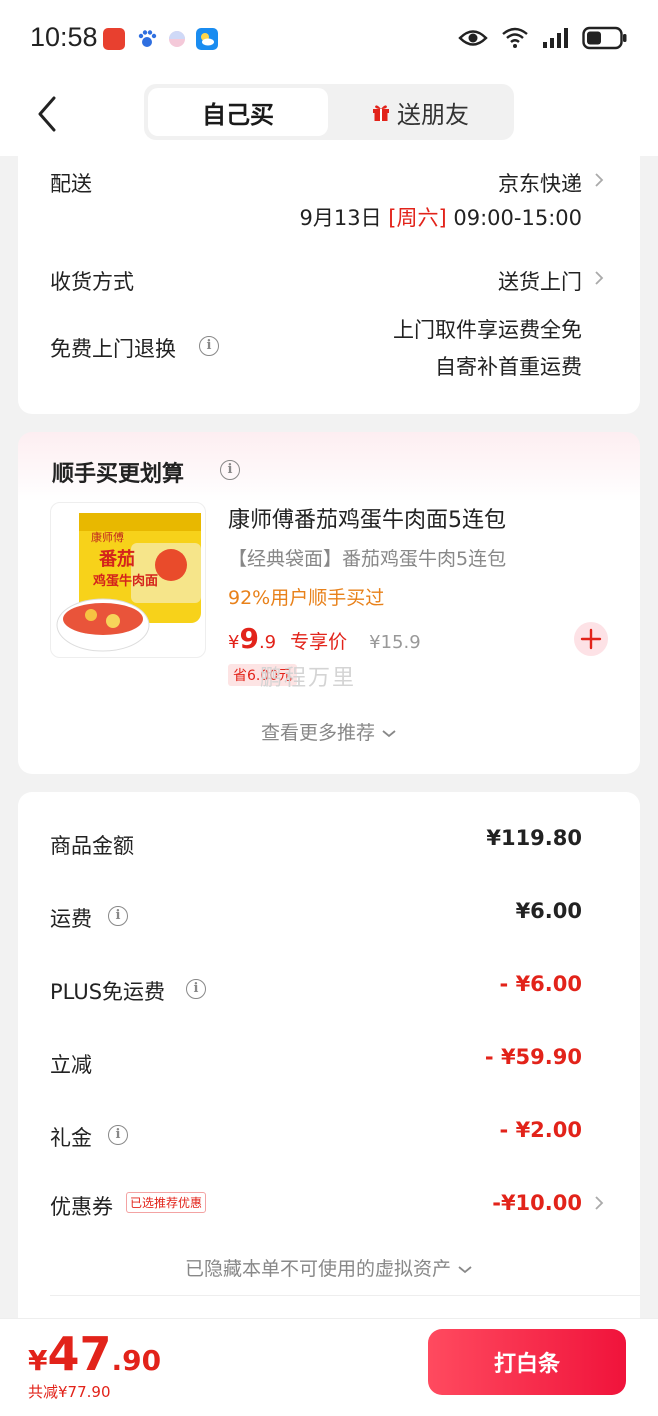  What do you see at coordinates (136, 1360) in the screenshot?
I see `total-decimal: .90` at bounding box center [136, 1360].